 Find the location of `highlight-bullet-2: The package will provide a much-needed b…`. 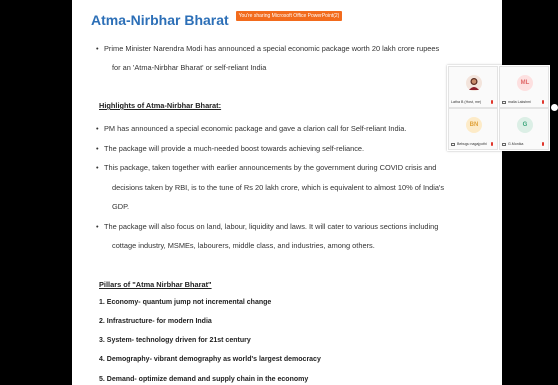

highlight-bullet-2: The package will provide a much-needed b… is located at coordinates (230, 148).